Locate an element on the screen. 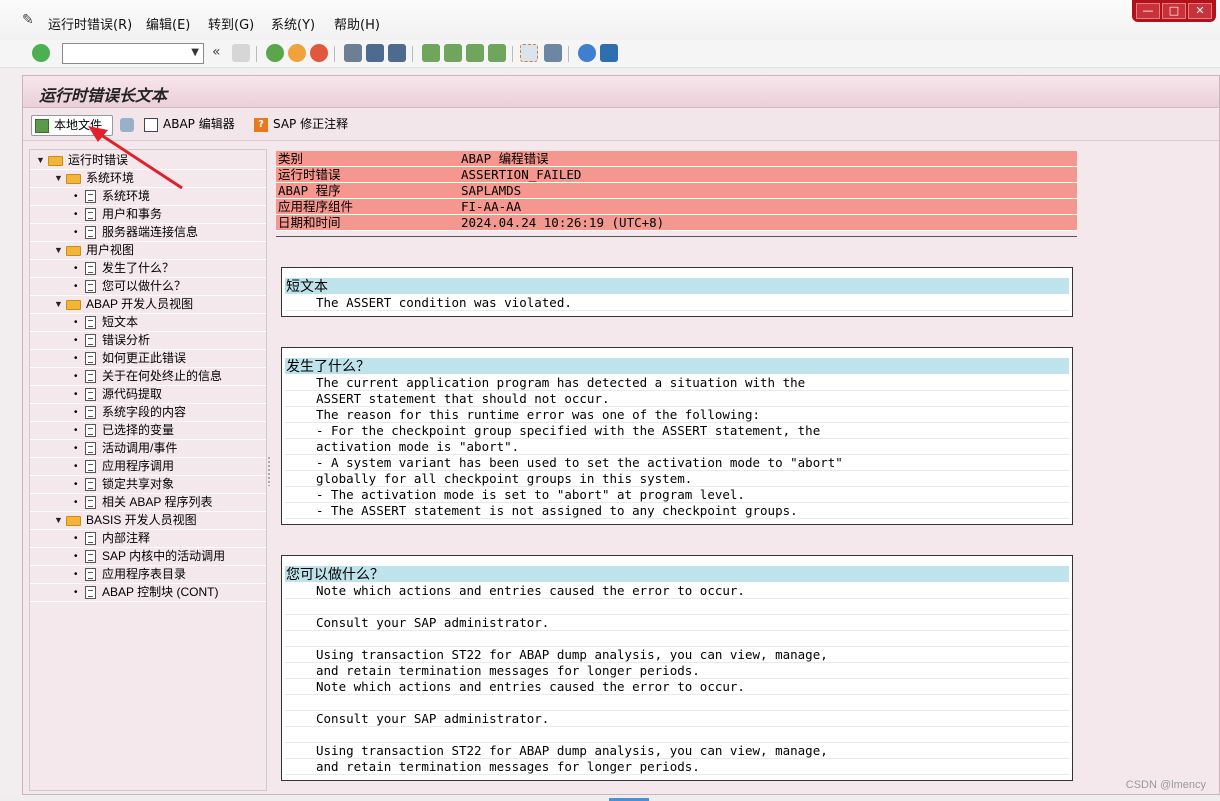  tree-item: • 应用程序调用 is located at coordinates (148, 467).